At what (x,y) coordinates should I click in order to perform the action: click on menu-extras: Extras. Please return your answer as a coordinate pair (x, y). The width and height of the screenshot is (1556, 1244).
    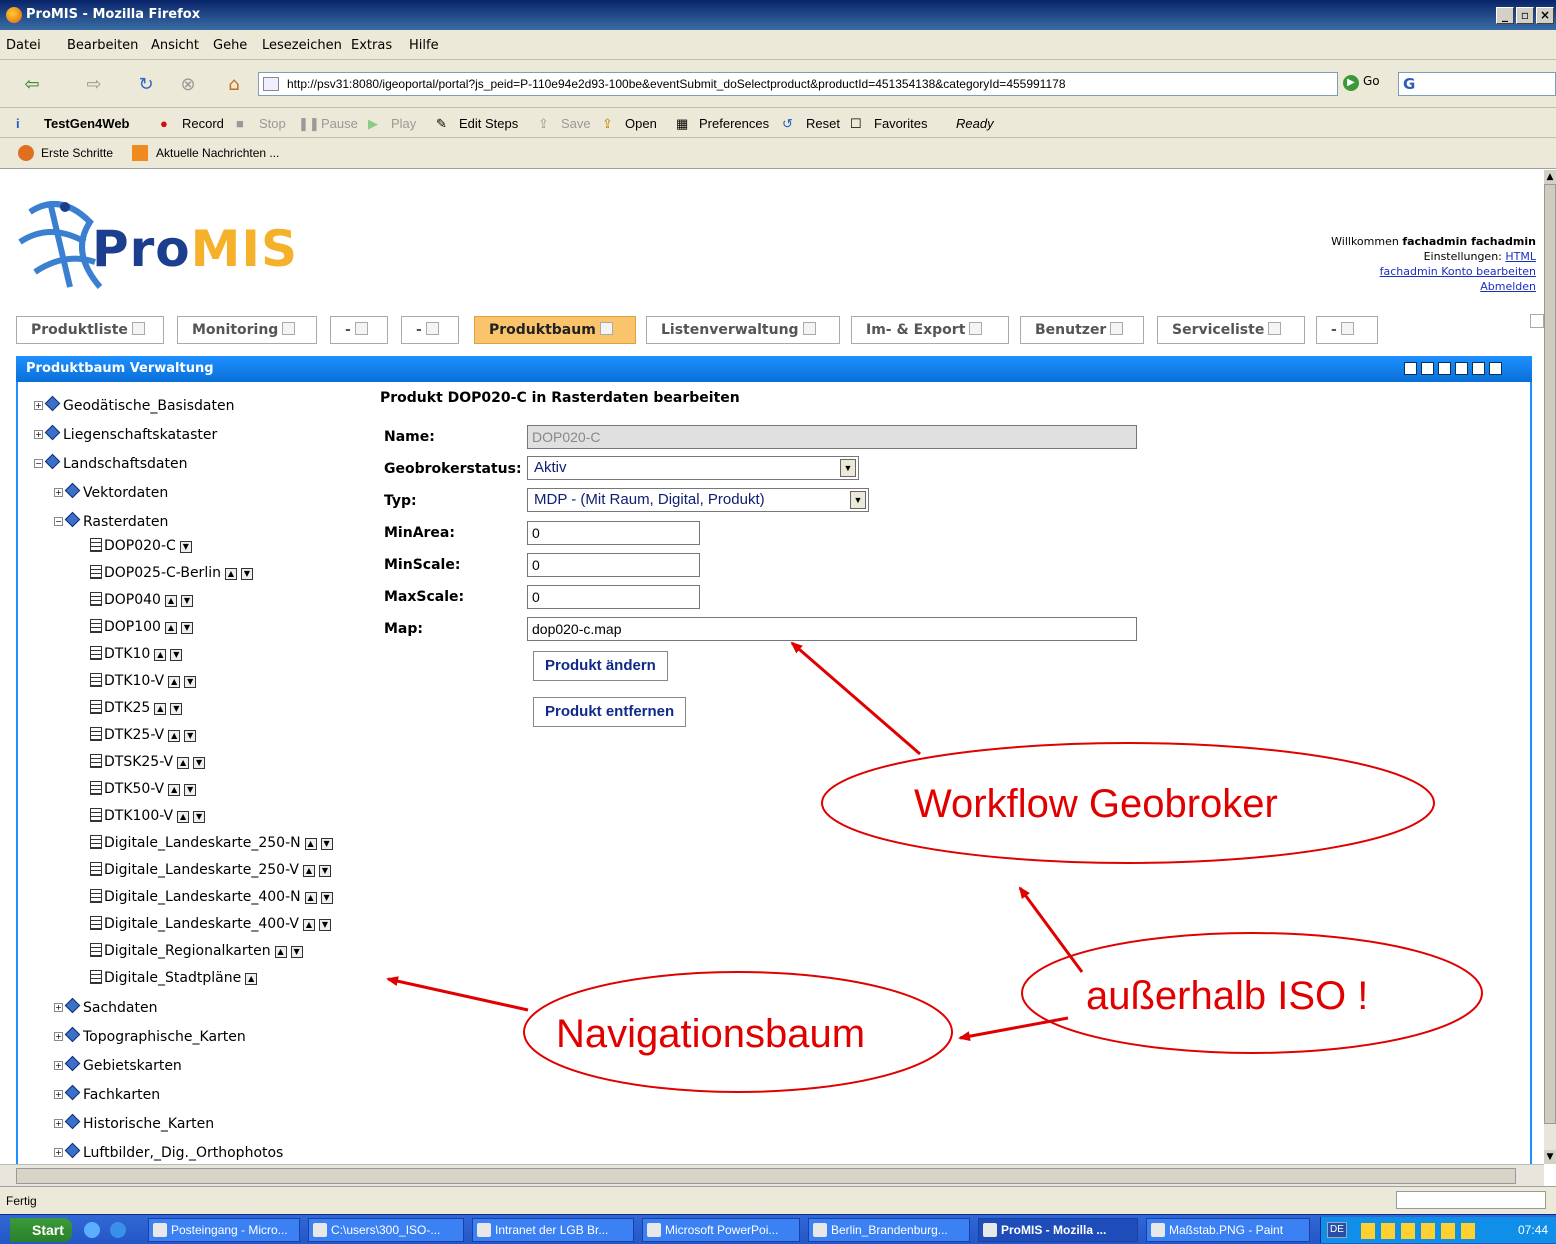
    Looking at the image, I should click on (371, 45).